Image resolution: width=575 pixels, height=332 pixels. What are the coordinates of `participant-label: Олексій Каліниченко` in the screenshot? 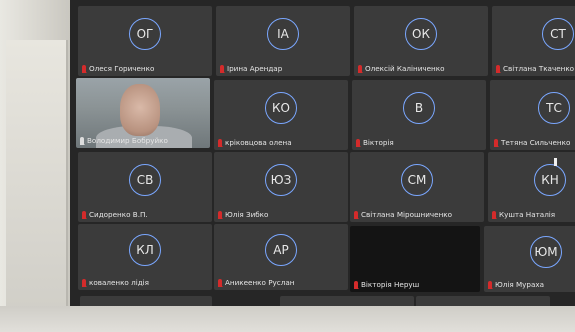 It's located at (421, 68).